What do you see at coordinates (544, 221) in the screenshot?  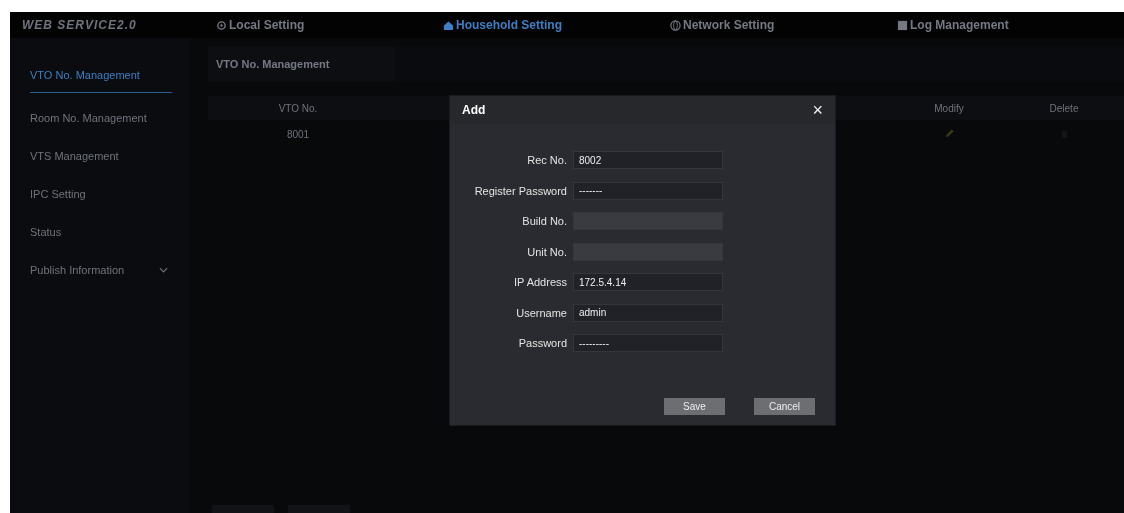 I see `field-label: Build No.` at bounding box center [544, 221].